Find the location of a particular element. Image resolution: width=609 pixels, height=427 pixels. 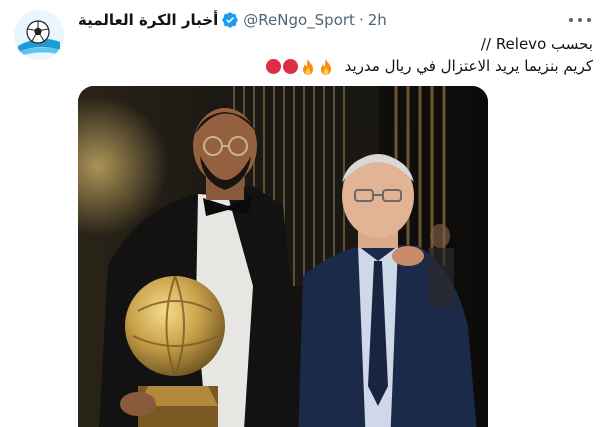

verified-badge-icon is located at coordinates (230, 20).